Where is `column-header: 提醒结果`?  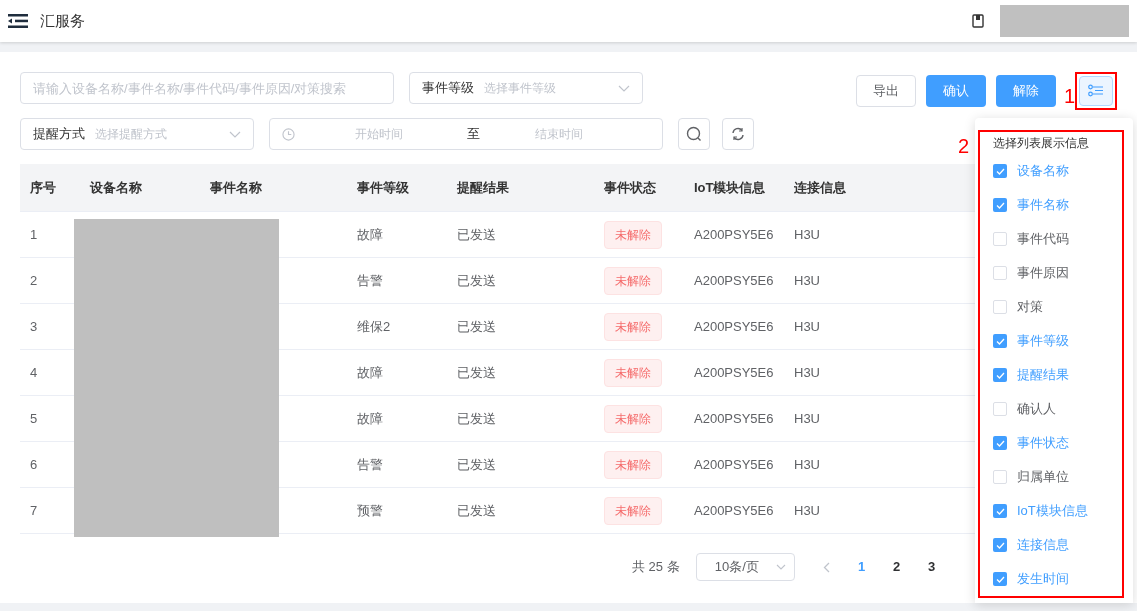 column-header: 提醒结果 is located at coordinates (483, 187).